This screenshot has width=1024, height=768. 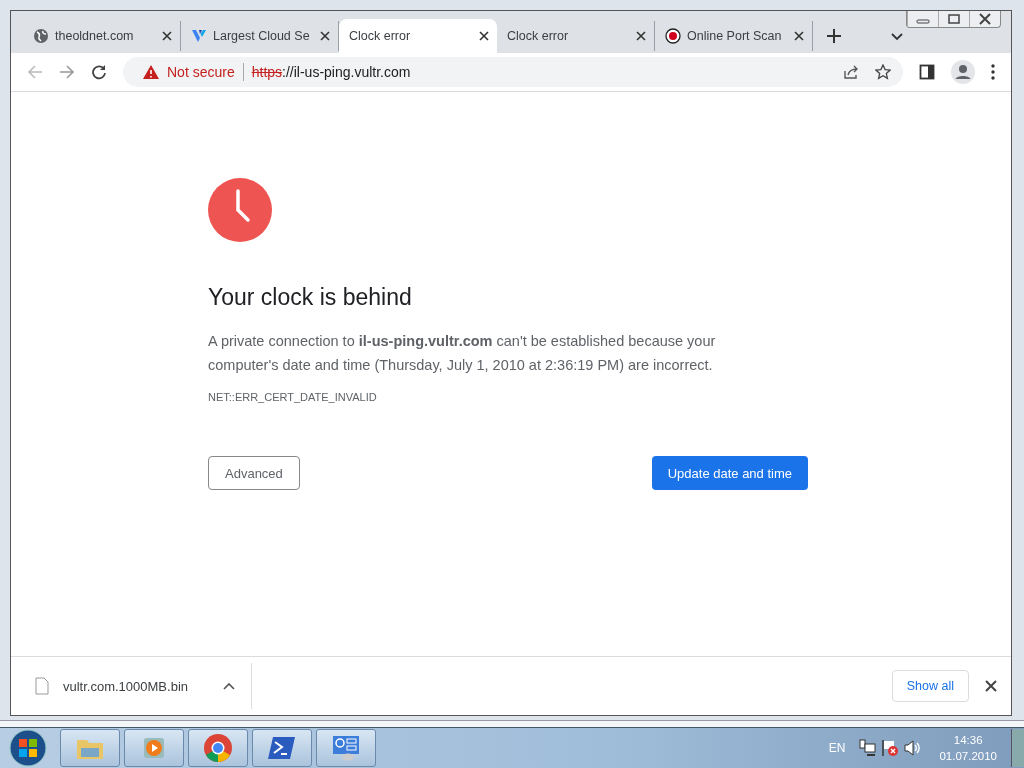 What do you see at coordinates (67, 72) in the screenshot?
I see `forward-arrow-icon` at bounding box center [67, 72].